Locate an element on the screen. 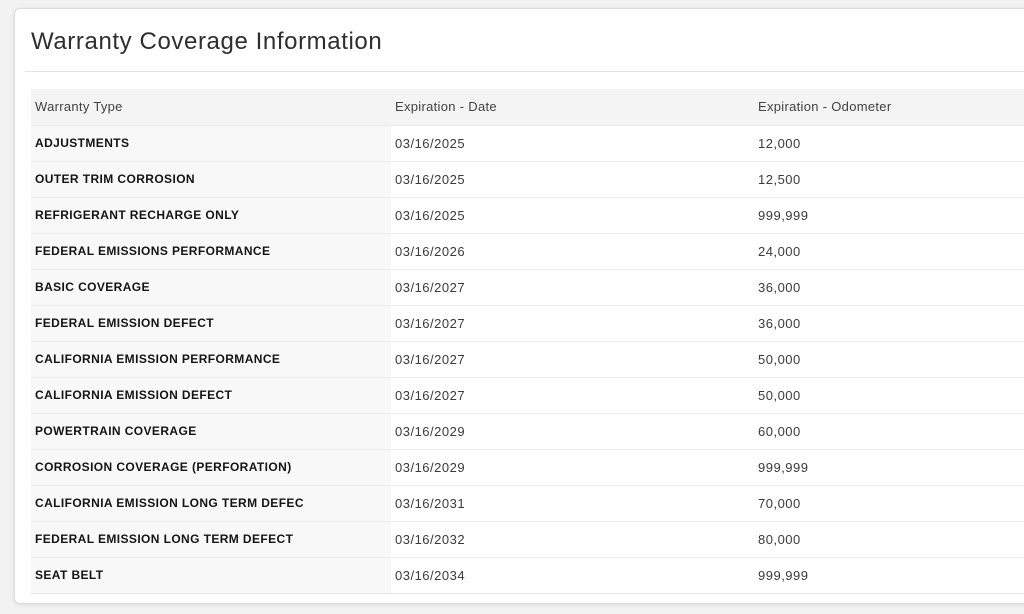  warranty-type-cell: CALIFORNIA EMISSION PERFORMANCE is located at coordinates (211, 358).